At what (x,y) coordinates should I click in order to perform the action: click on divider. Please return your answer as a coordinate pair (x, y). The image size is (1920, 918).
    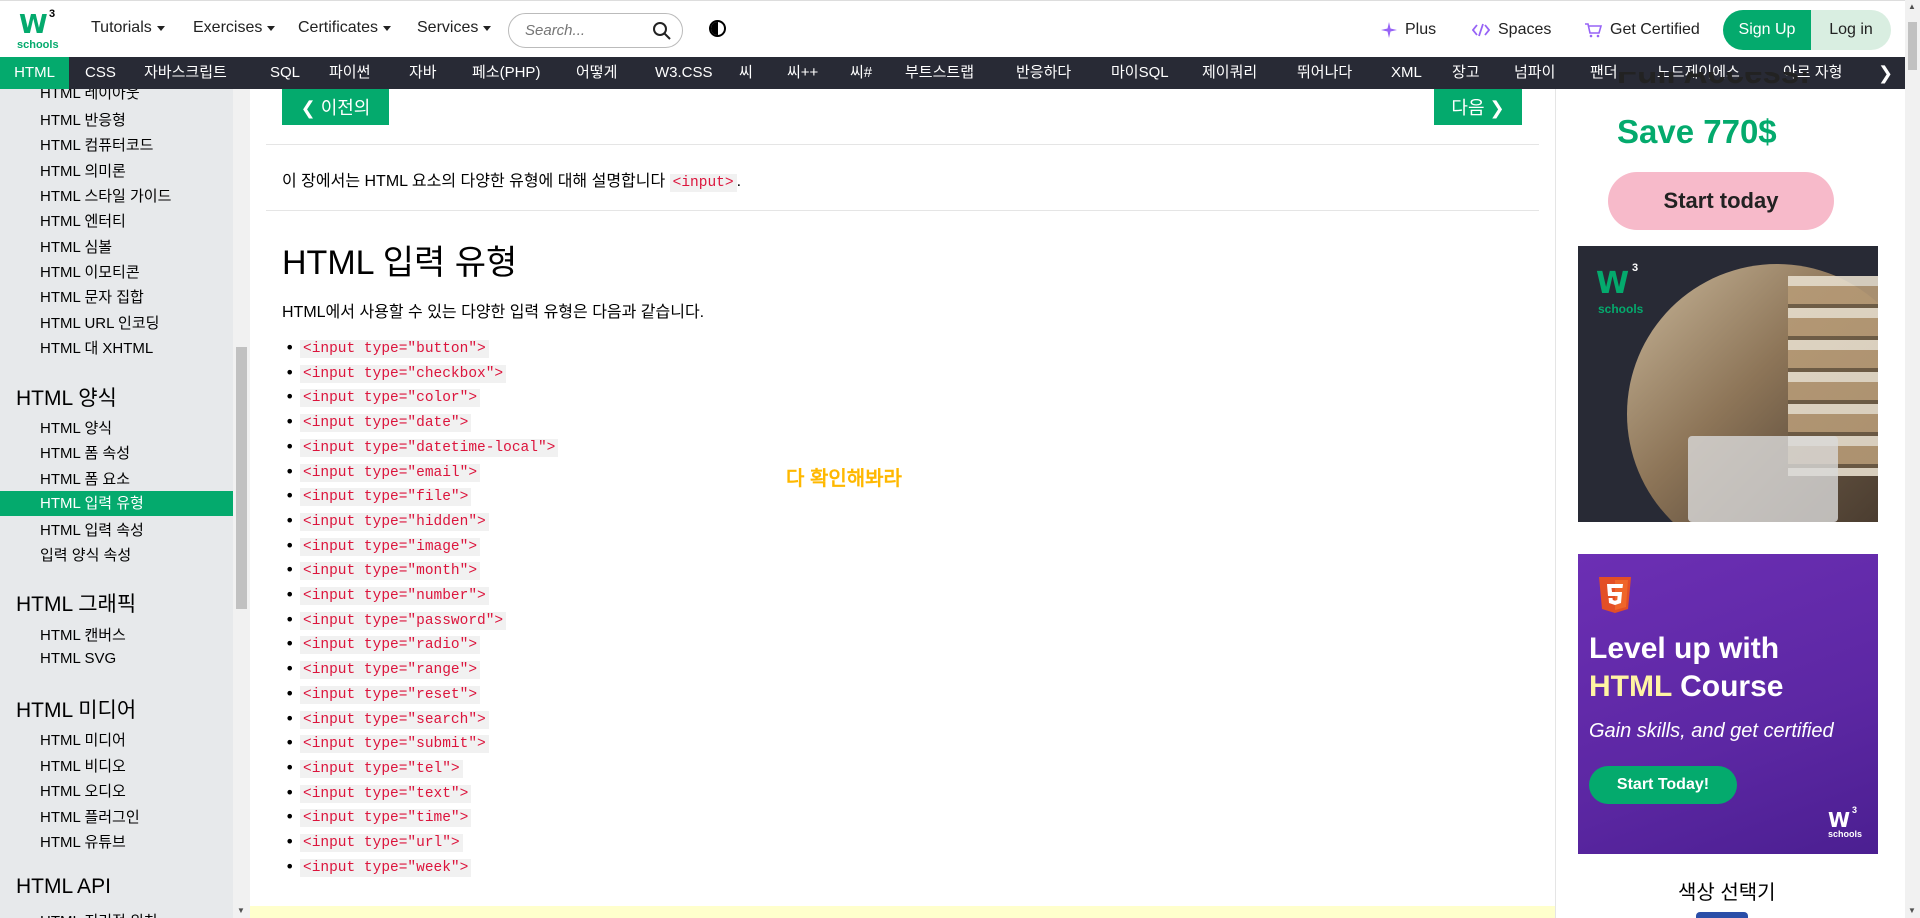
    Looking at the image, I should click on (902, 144).